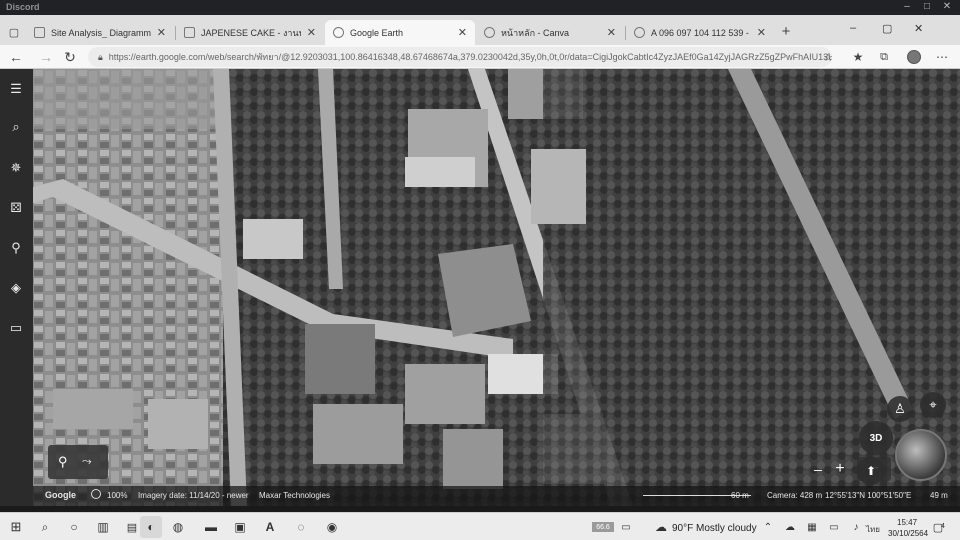 The image size is (960, 540). Describe the element at coordinates (812, 527) in the screenshot. I see `network-icon: ▦` at that location.